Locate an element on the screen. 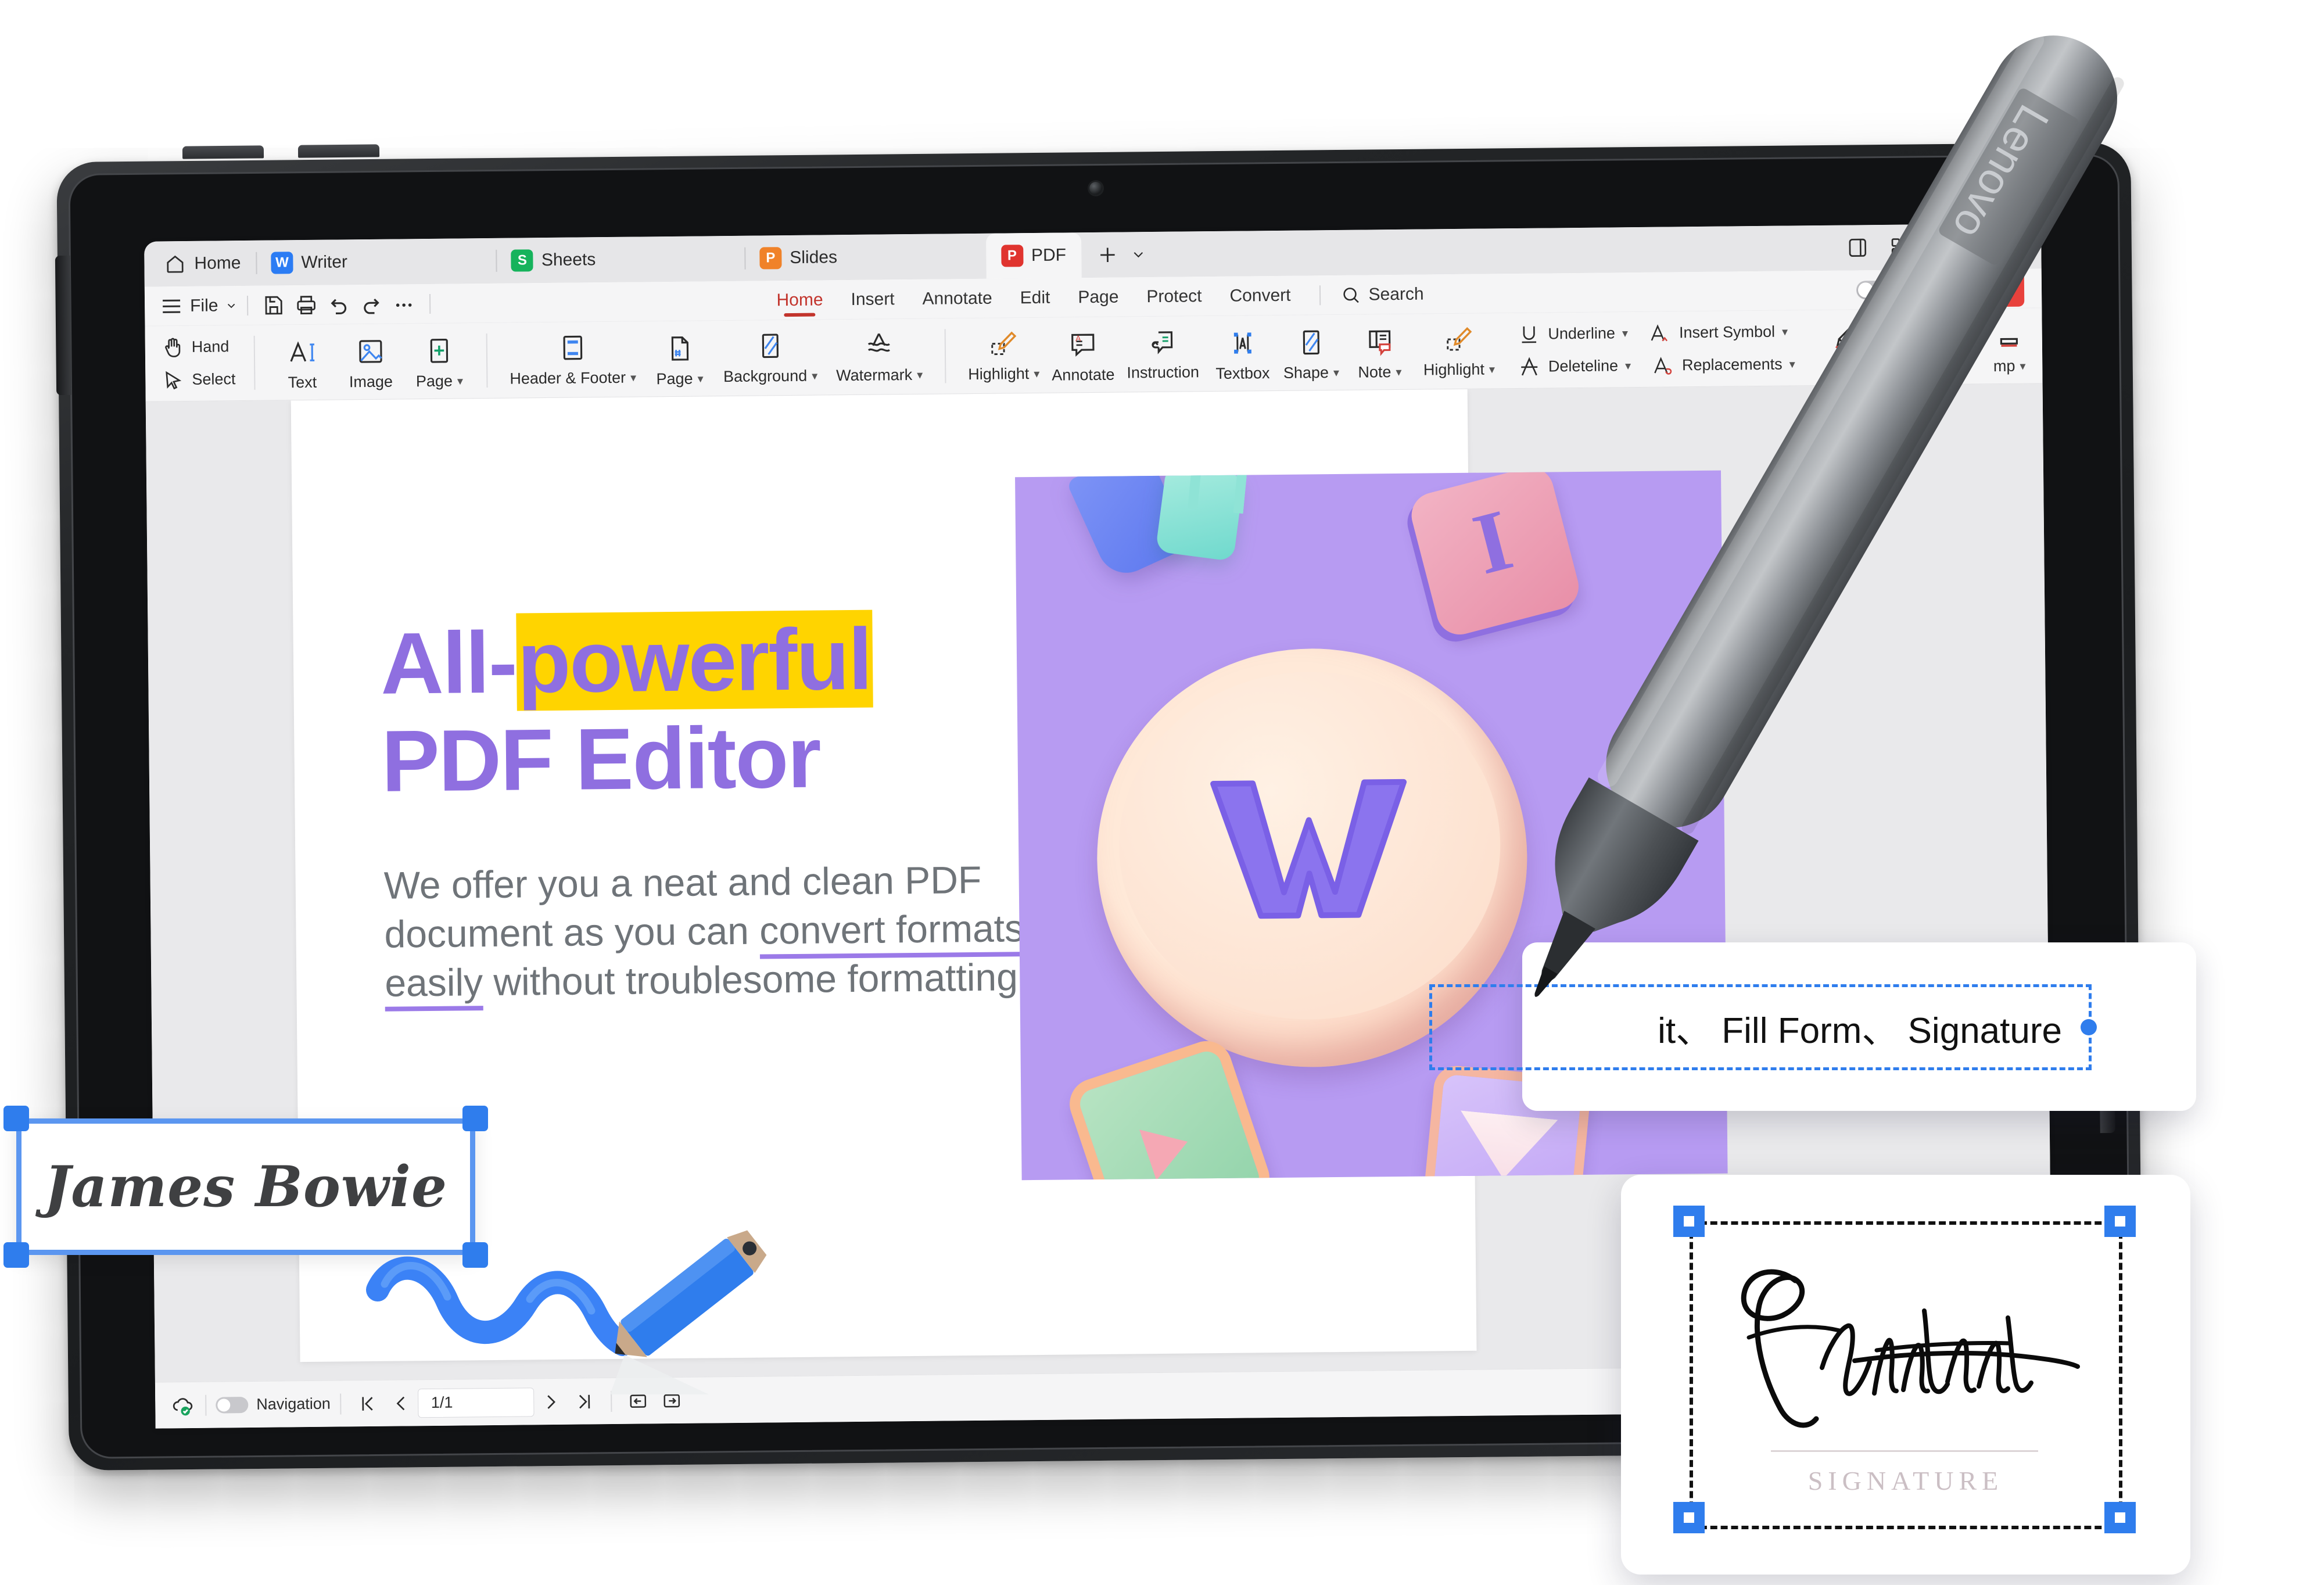  selection-handle-top-left is located at coordinates (16, 1119).